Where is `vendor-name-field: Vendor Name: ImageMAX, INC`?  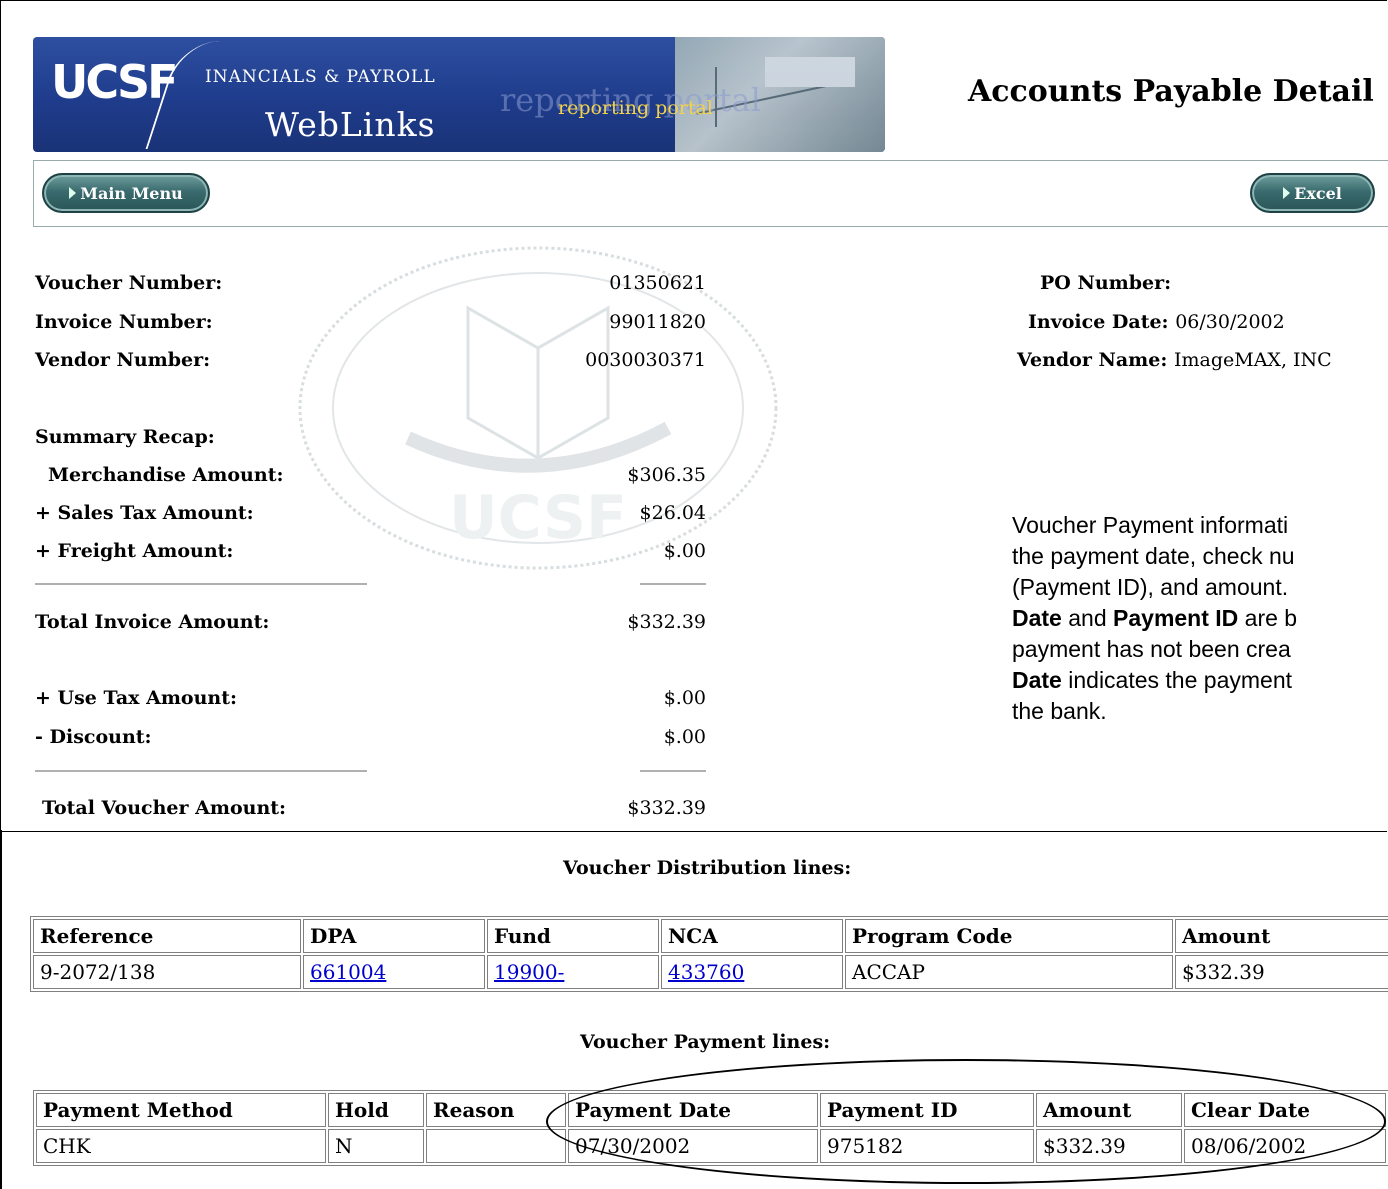 vendor-name-field: Vendor Name: ImageMAX, INC is located at coordinates (1174, 360).